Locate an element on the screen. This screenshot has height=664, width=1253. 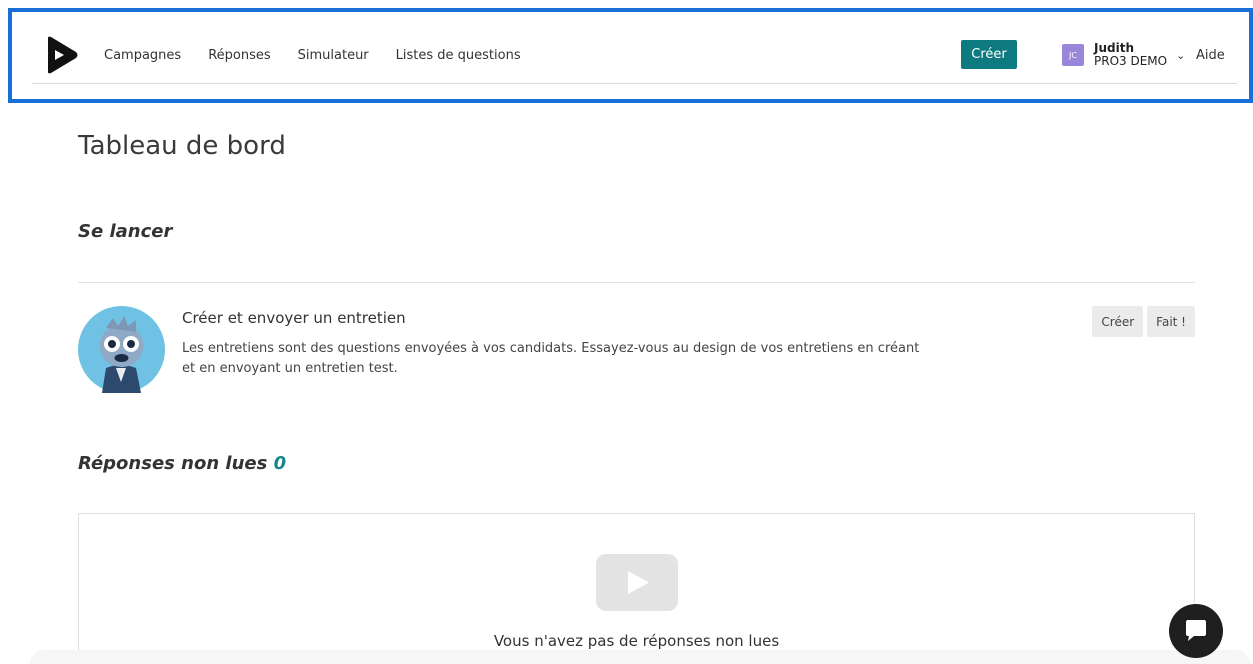
unread-responses-title: Réponses non lues 0 is located at coordinates (182, 463).